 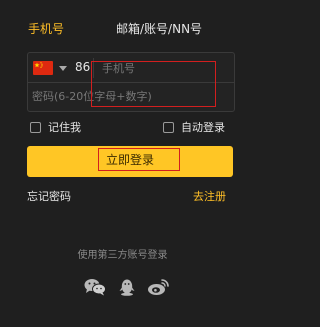 What do you see at coordinates (64, 127) in the screenshot?
I see `remember-me-label: 记住我` at bounding box center [64, 127].